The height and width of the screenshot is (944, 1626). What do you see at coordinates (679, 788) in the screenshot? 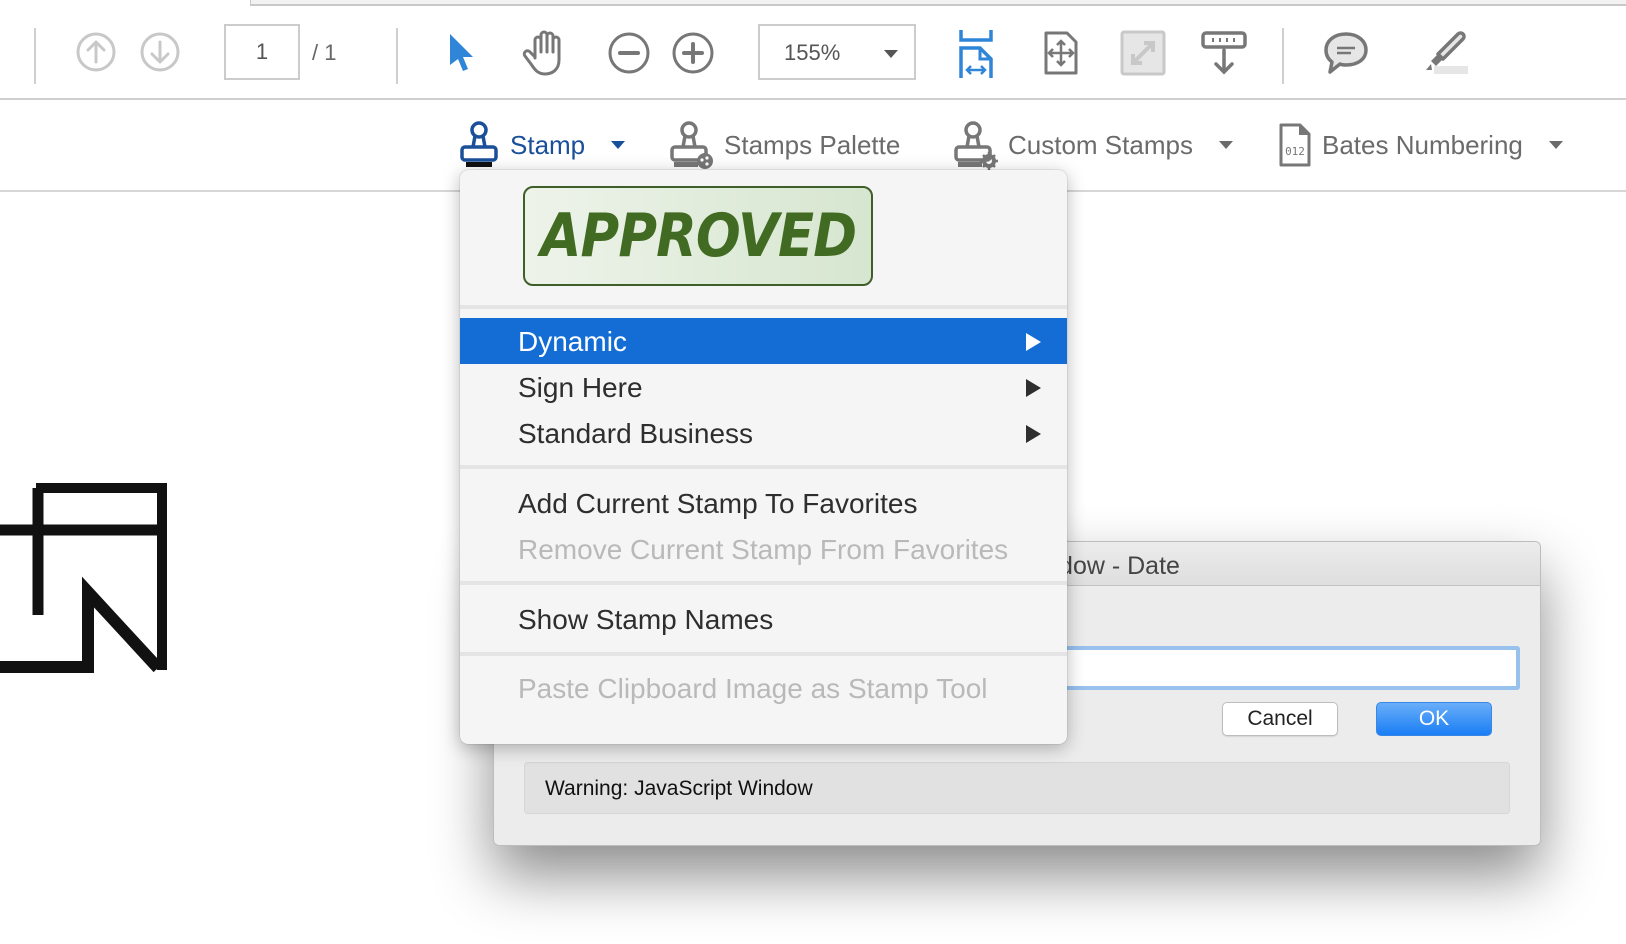
I see `warning-text: Warning: JavaScript Window` at bounding box center [679, 788].